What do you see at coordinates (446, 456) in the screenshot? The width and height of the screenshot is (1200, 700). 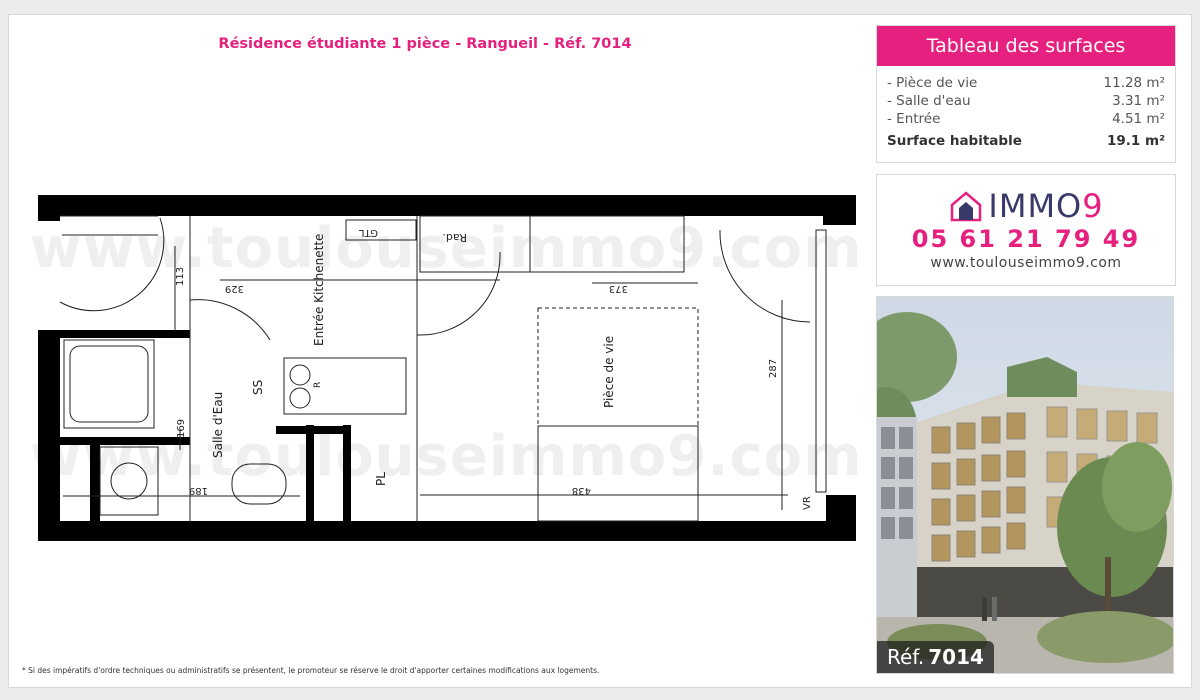 I see `watermark-bottom: www.toulouseimmo9.com` at bounding box center [446, 456].